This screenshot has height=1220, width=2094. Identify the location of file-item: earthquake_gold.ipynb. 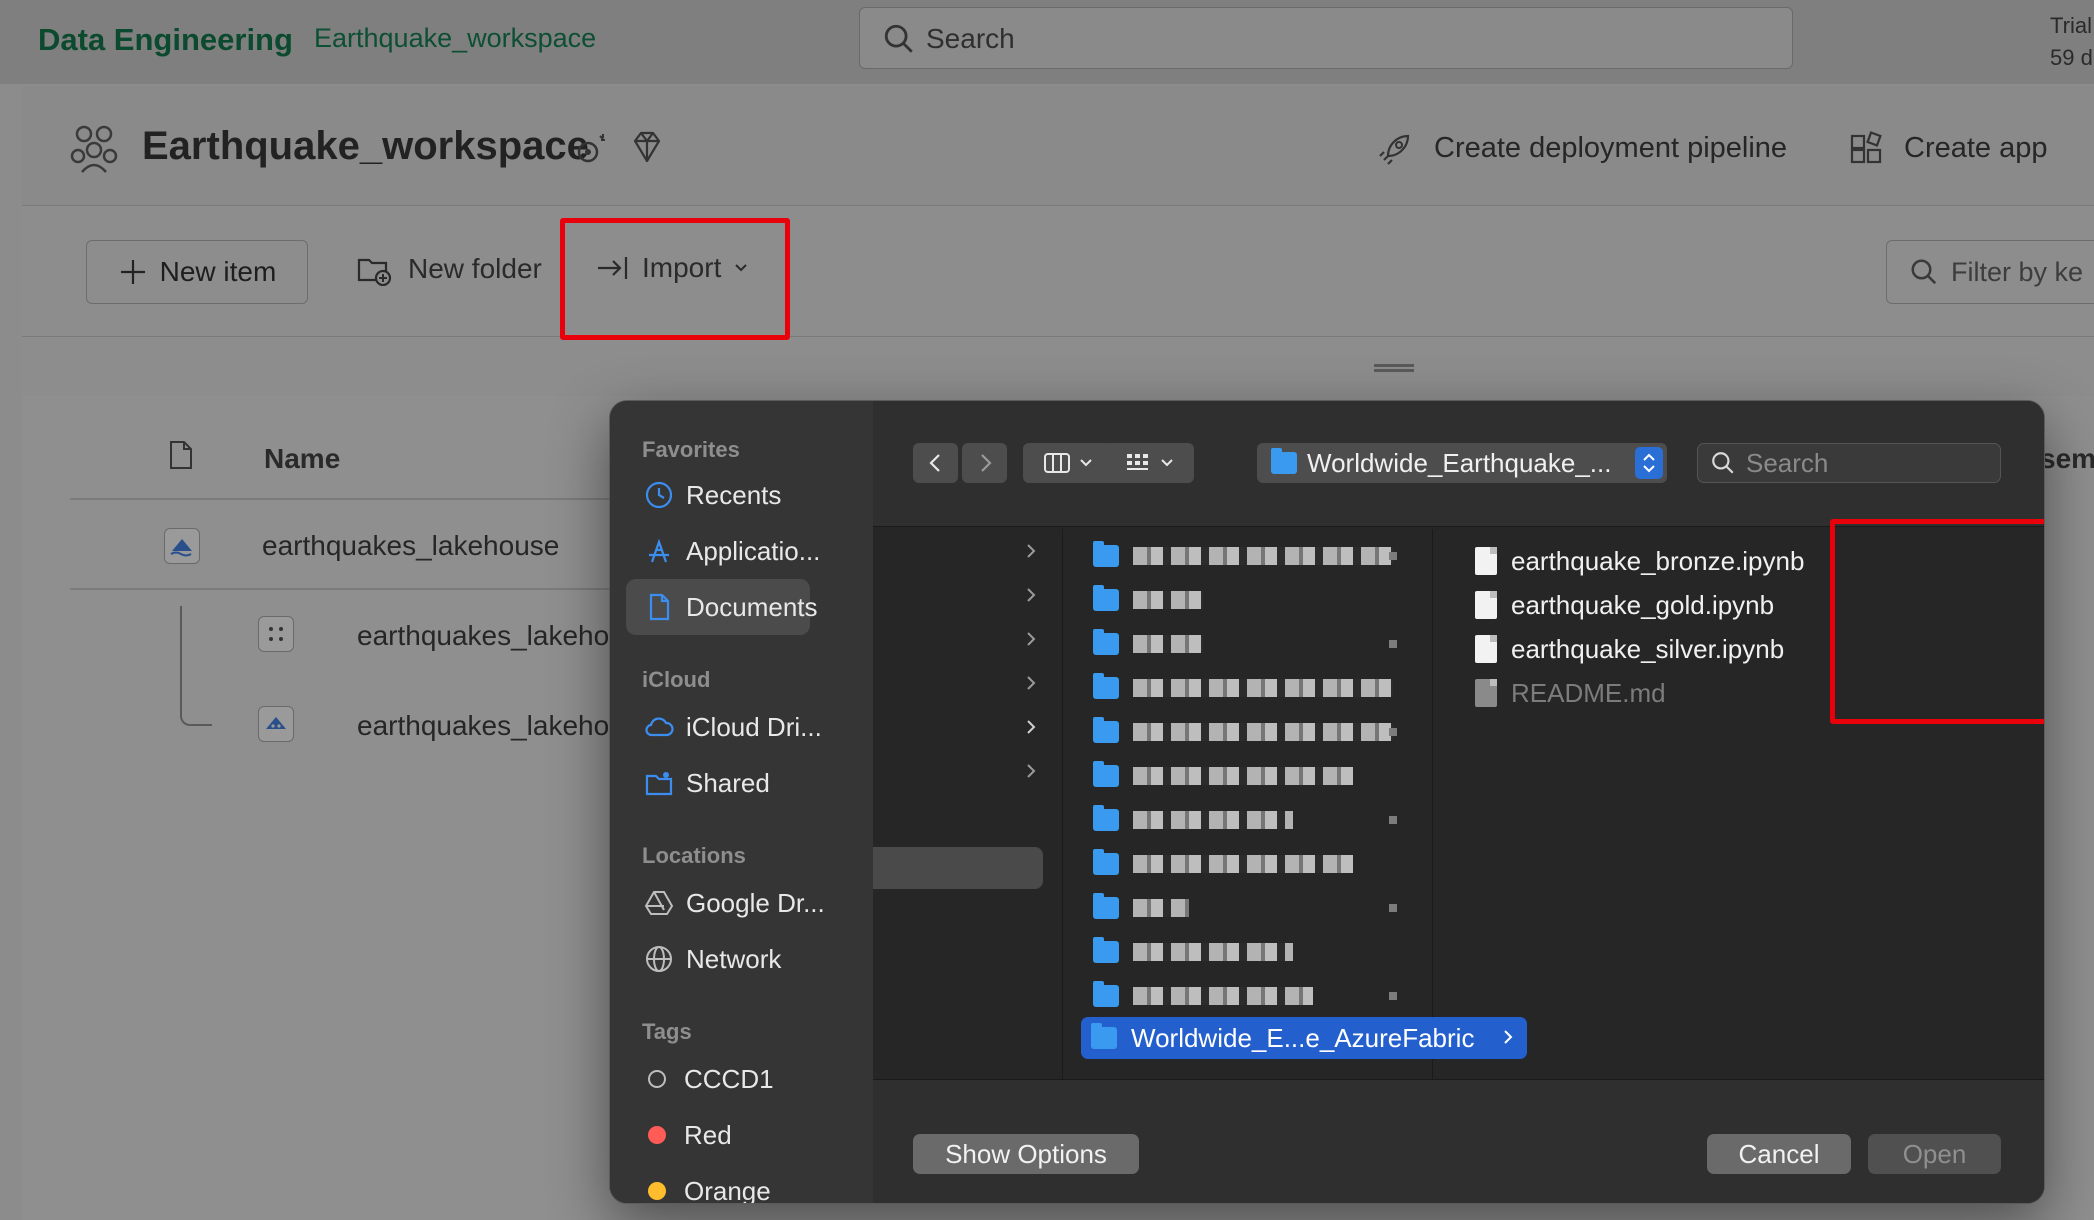
(1624, 605).